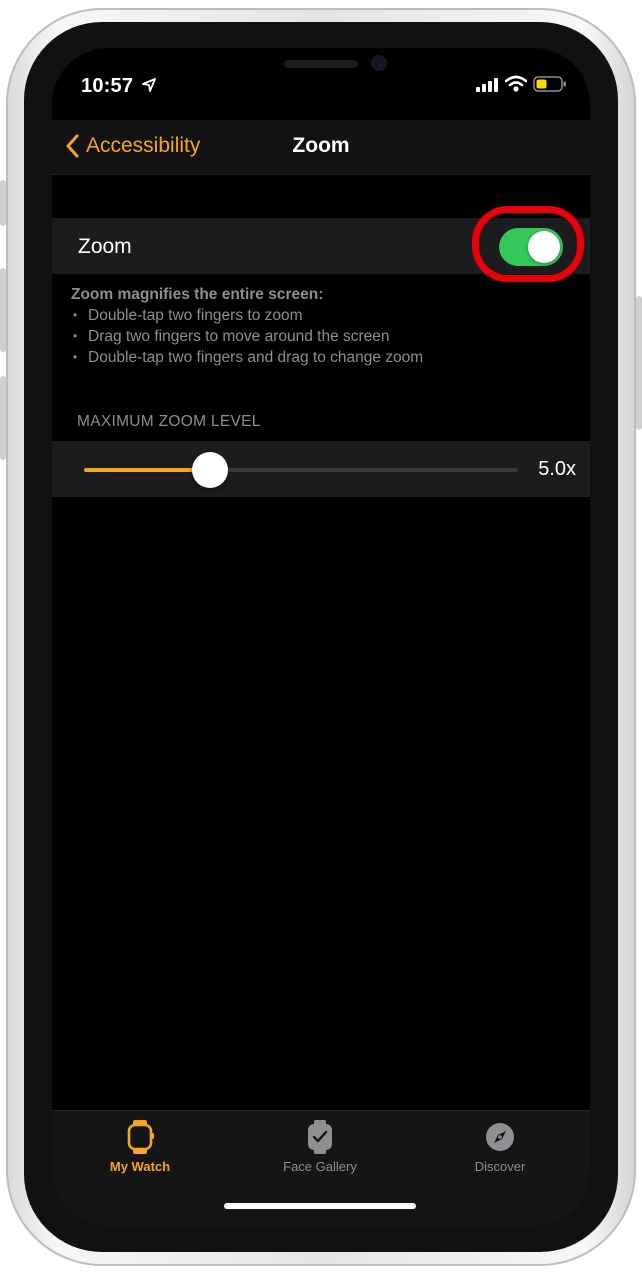 Image resolution: width=642 pixels, height=1274 pixels. I want to click on tab-discover: Discover, so click(500, 1146).